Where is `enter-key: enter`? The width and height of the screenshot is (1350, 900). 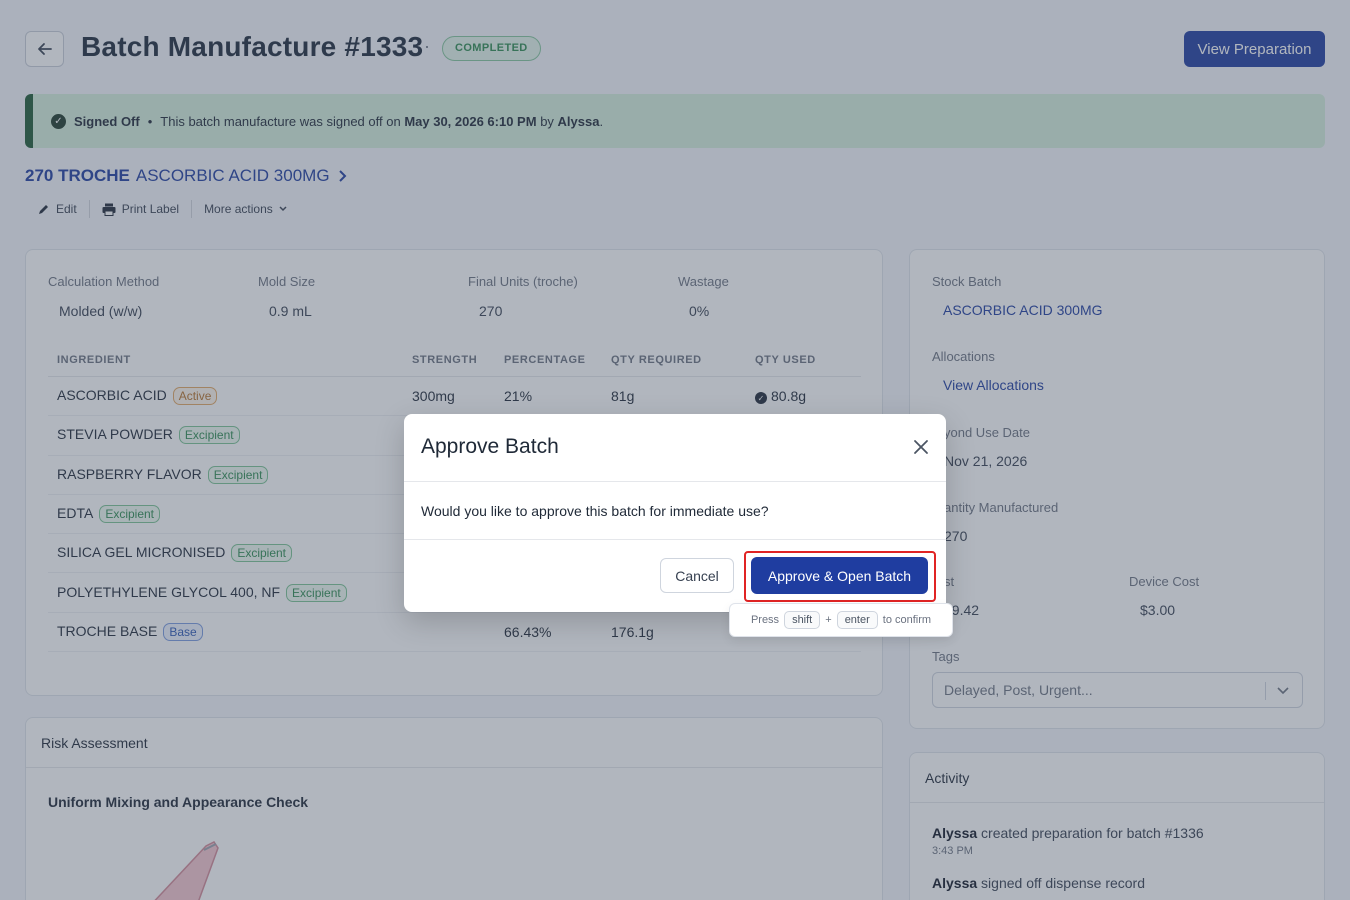 enter-key: enter is located at coordinates (857, 620).